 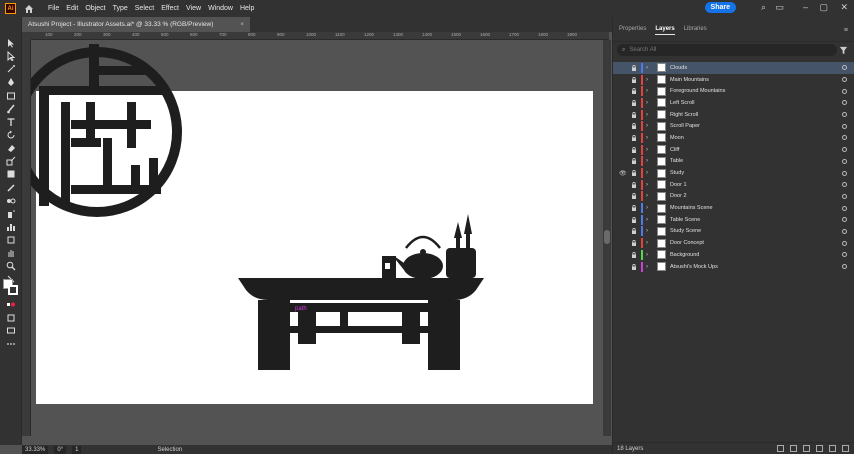 What do you see at coordinates (11, 239) in the screenshot?
I see `artboard-tool-icon` at bounding box center [11, 239].